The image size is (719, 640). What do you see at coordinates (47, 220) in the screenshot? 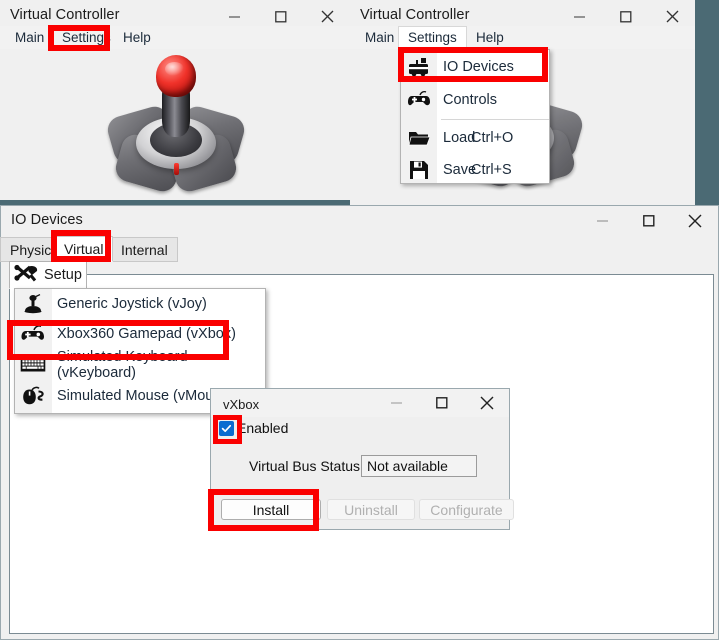
I see `window-title-io: IO Devices` at bounding box center [47, 220].